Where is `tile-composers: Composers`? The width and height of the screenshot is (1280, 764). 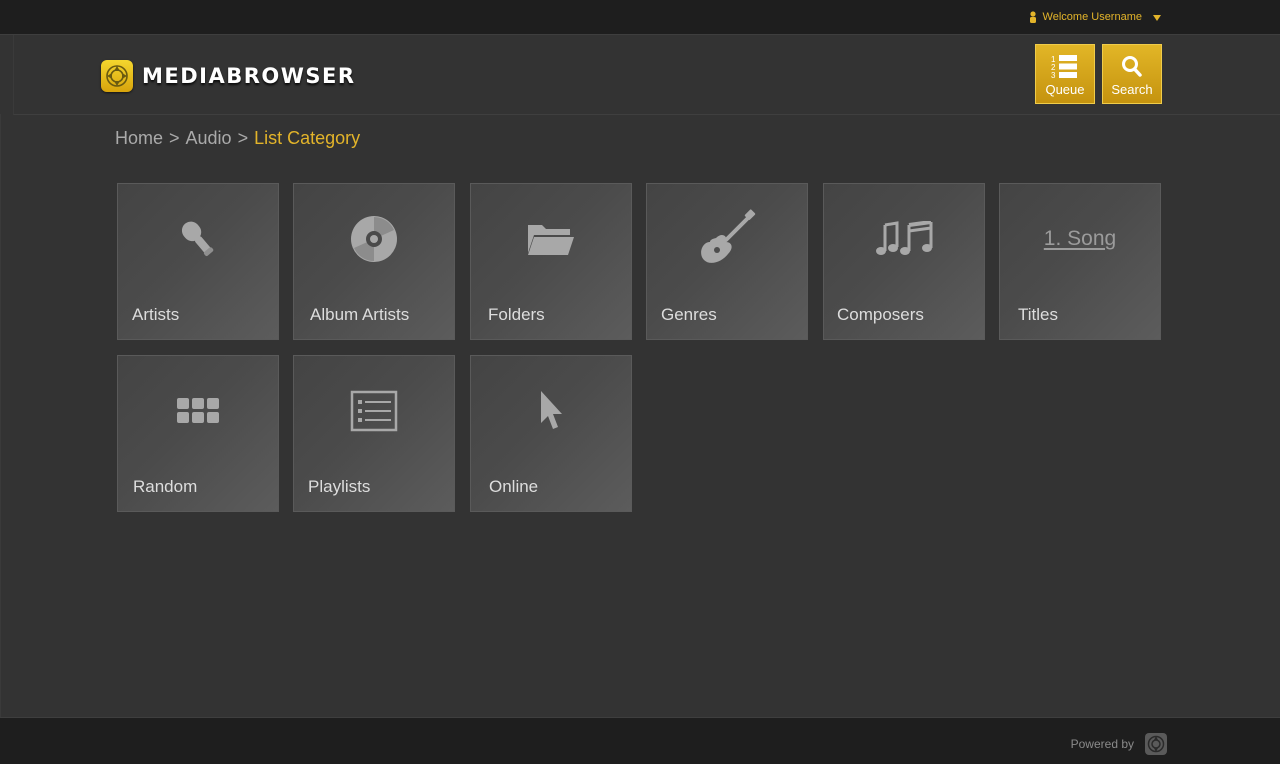 tile-composers: Composers is located at coordinates (904, 261).